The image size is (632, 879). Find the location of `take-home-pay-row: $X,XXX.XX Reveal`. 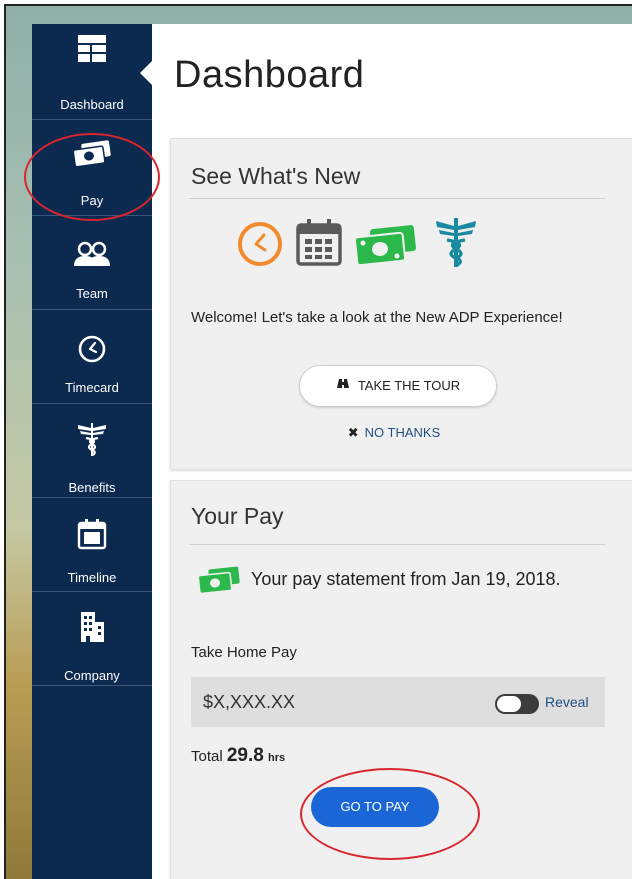

take-home-pay-row: $X,XXX.XX Reveal is located at coordinates (398, 702).